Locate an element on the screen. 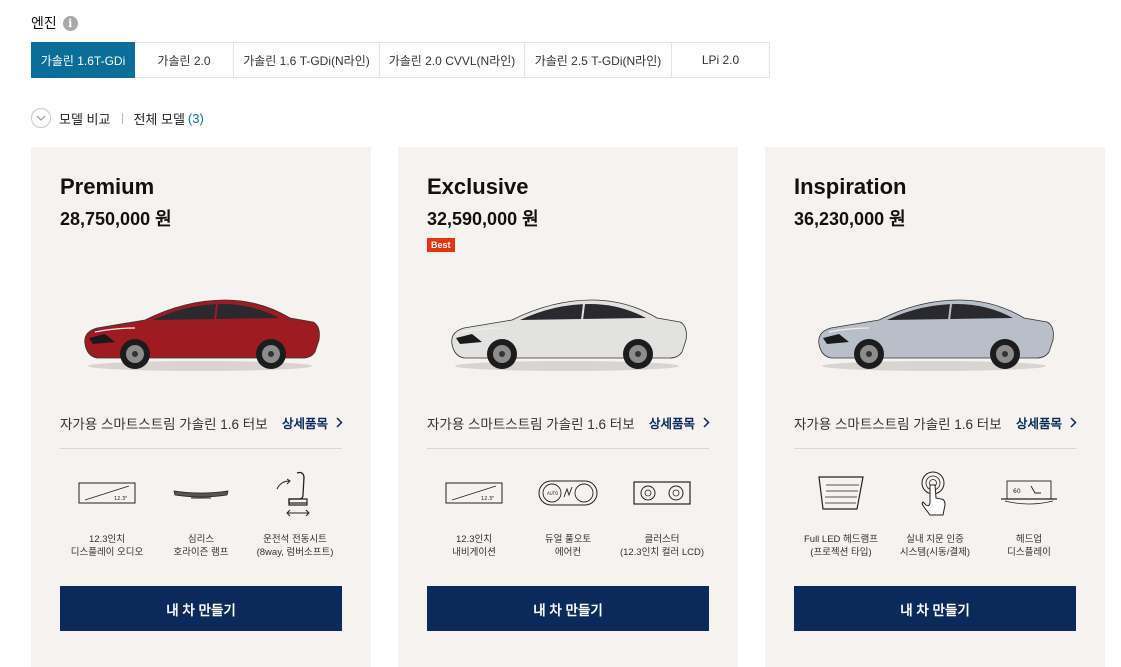  feature-label: 12.3인치 내비게이션 is located at coordinates (474, 546).